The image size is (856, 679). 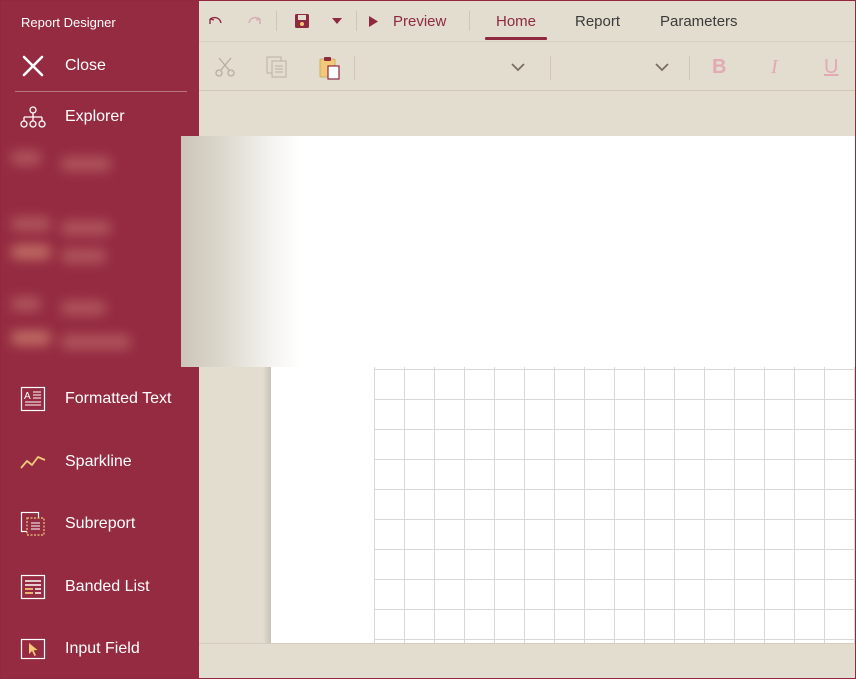 I want to click on ribbon-toolbar: B I U, so click(x=527, y=66).